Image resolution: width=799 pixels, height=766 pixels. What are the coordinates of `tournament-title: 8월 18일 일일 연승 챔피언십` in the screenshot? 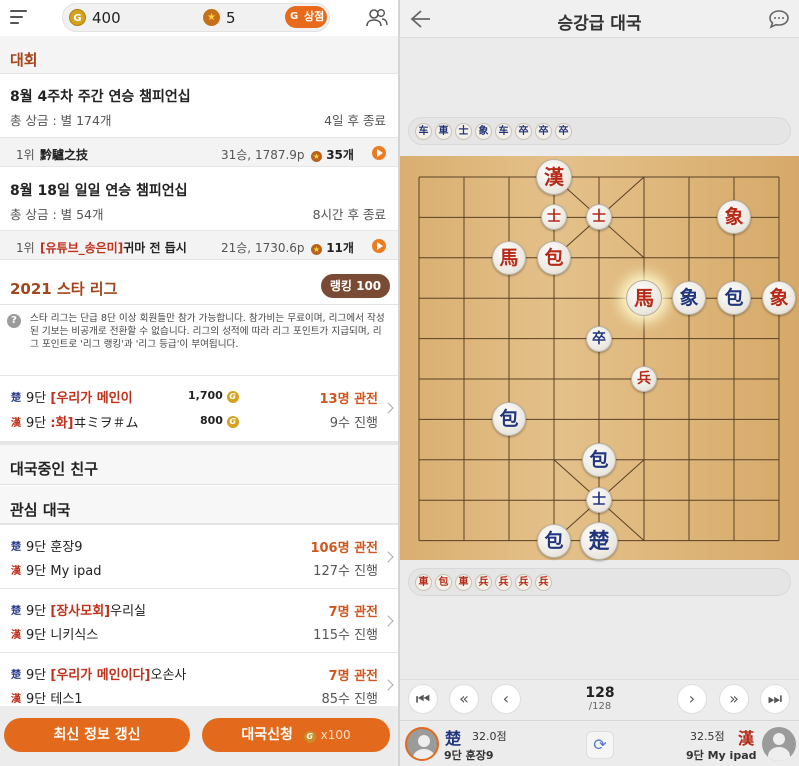 It's located at (99, 191).